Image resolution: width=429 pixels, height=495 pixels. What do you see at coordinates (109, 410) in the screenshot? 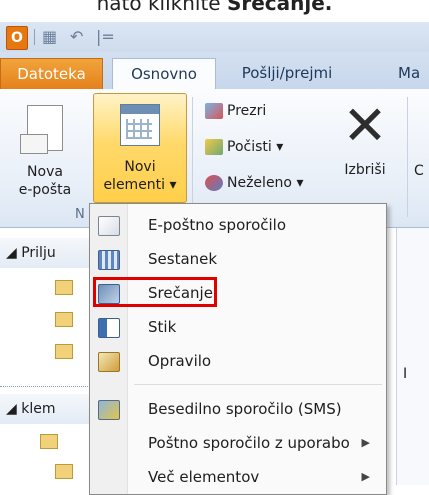
I see `sms-icon` at bounding box center [109, 410].